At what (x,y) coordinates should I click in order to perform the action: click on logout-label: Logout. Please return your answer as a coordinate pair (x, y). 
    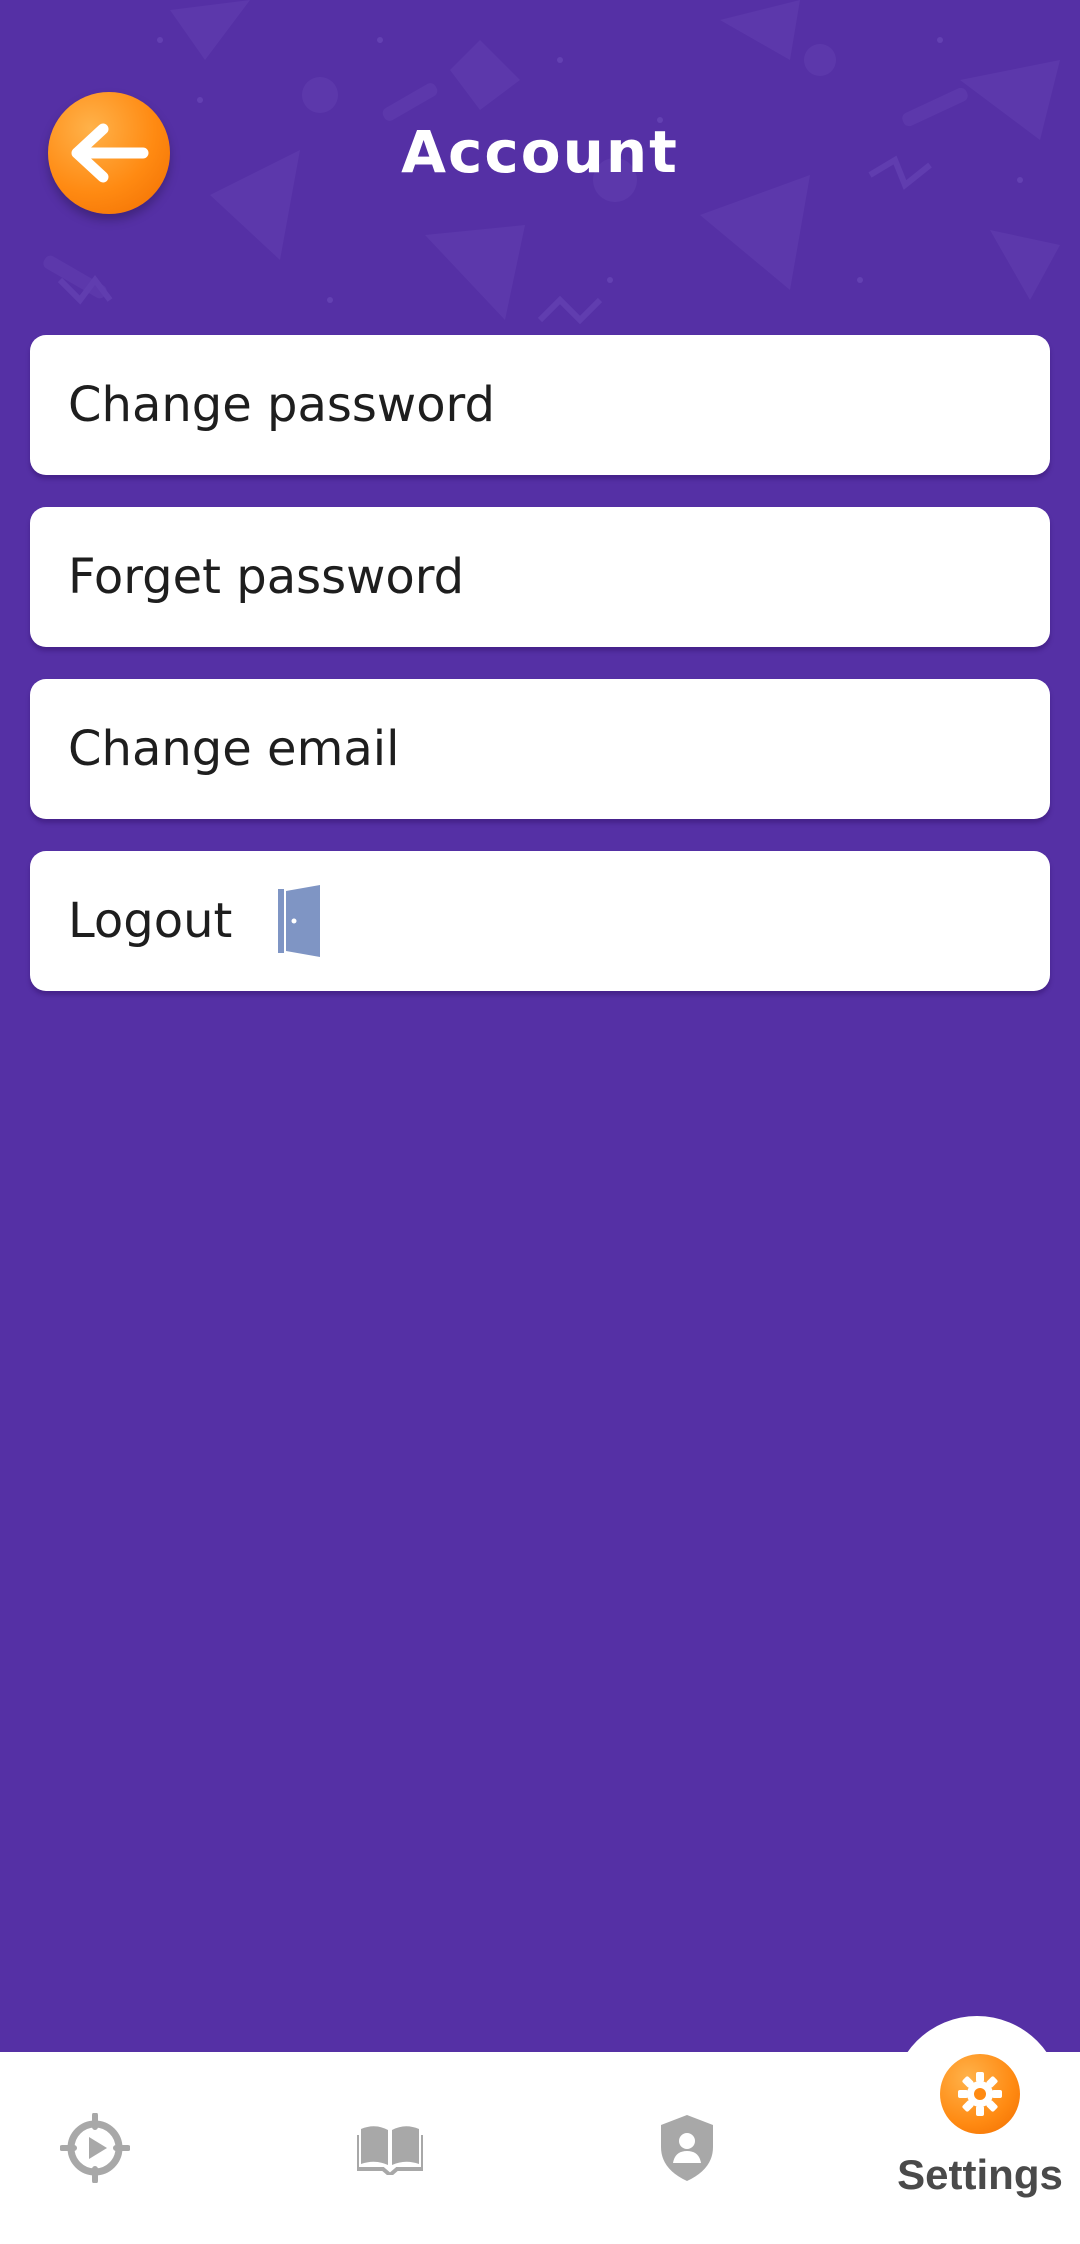
    Looking at the image, I should click on (150, 921).